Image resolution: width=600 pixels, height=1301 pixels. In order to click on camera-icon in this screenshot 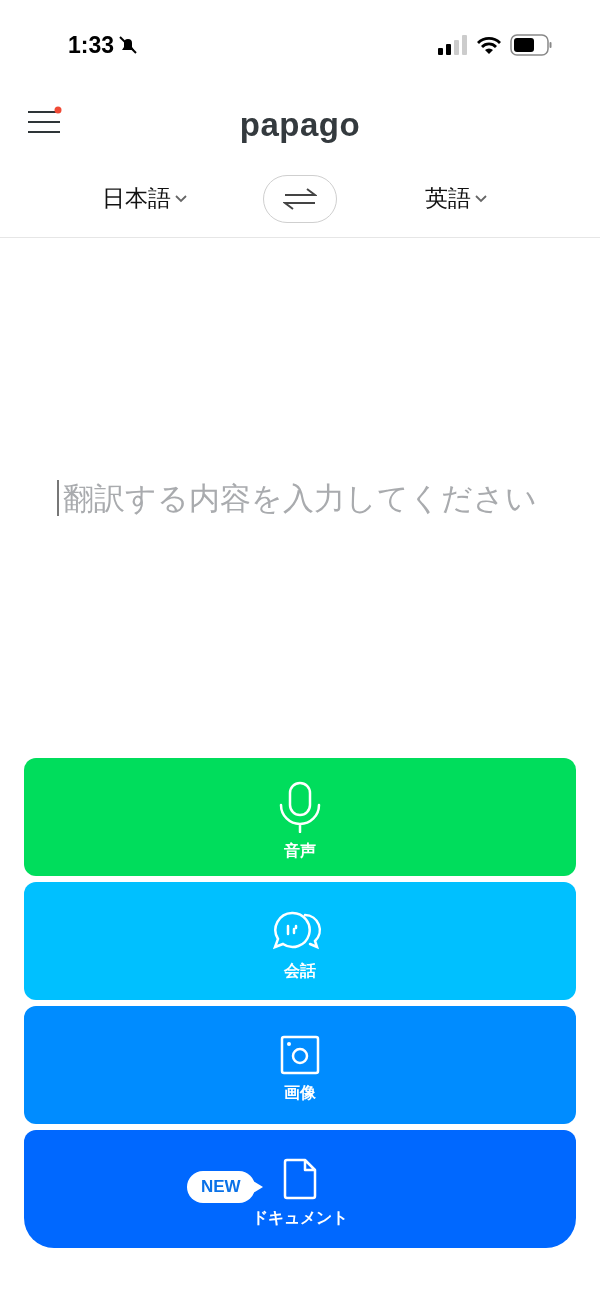, I will do `click(300, 1055)`.